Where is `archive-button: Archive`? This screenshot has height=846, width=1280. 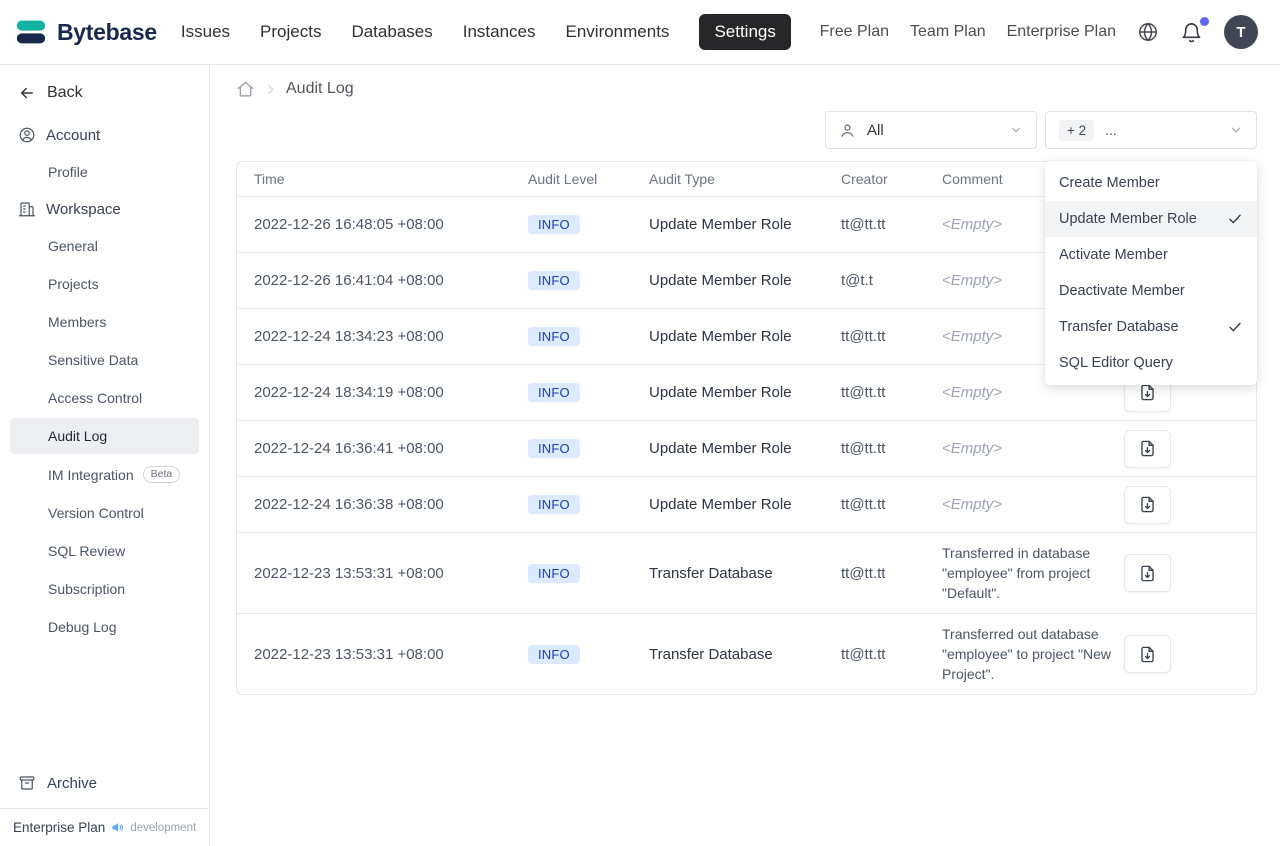 archive-button: Archive is located at coordinates (104, 783).